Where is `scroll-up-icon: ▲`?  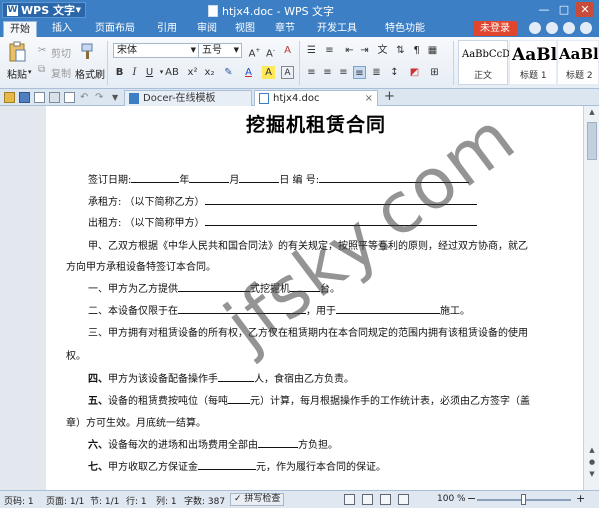
scroll-up-icon: ▲ is located at coordinates (591, 114).